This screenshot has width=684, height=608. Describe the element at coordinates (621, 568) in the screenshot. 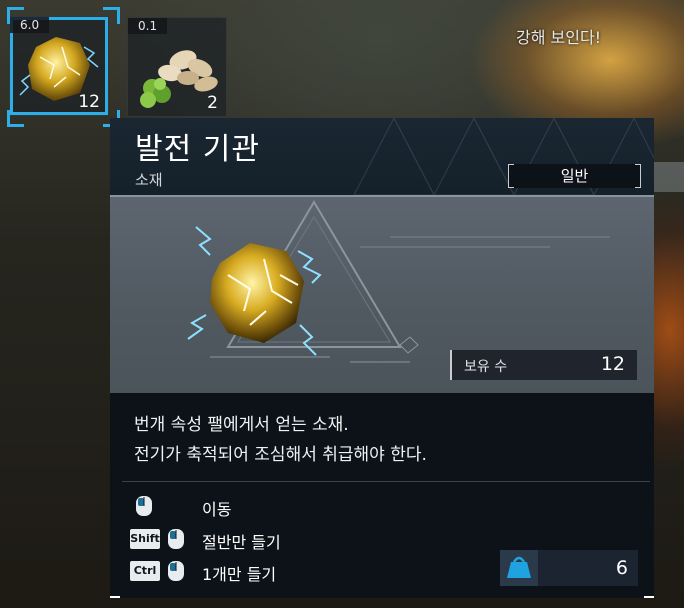

I see `item-weight: 6` at that location.